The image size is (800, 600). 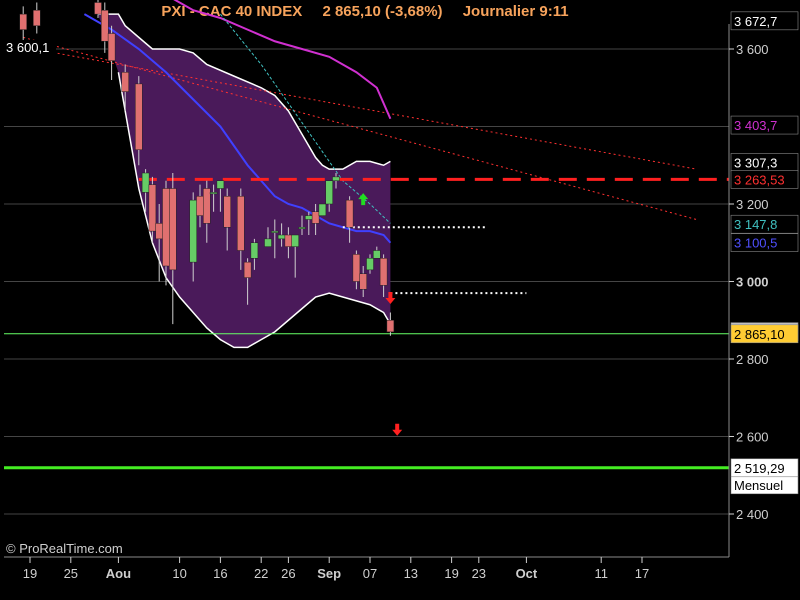 I want to click on value-badge-label: 3 672,7, so click(x=755, y=21).